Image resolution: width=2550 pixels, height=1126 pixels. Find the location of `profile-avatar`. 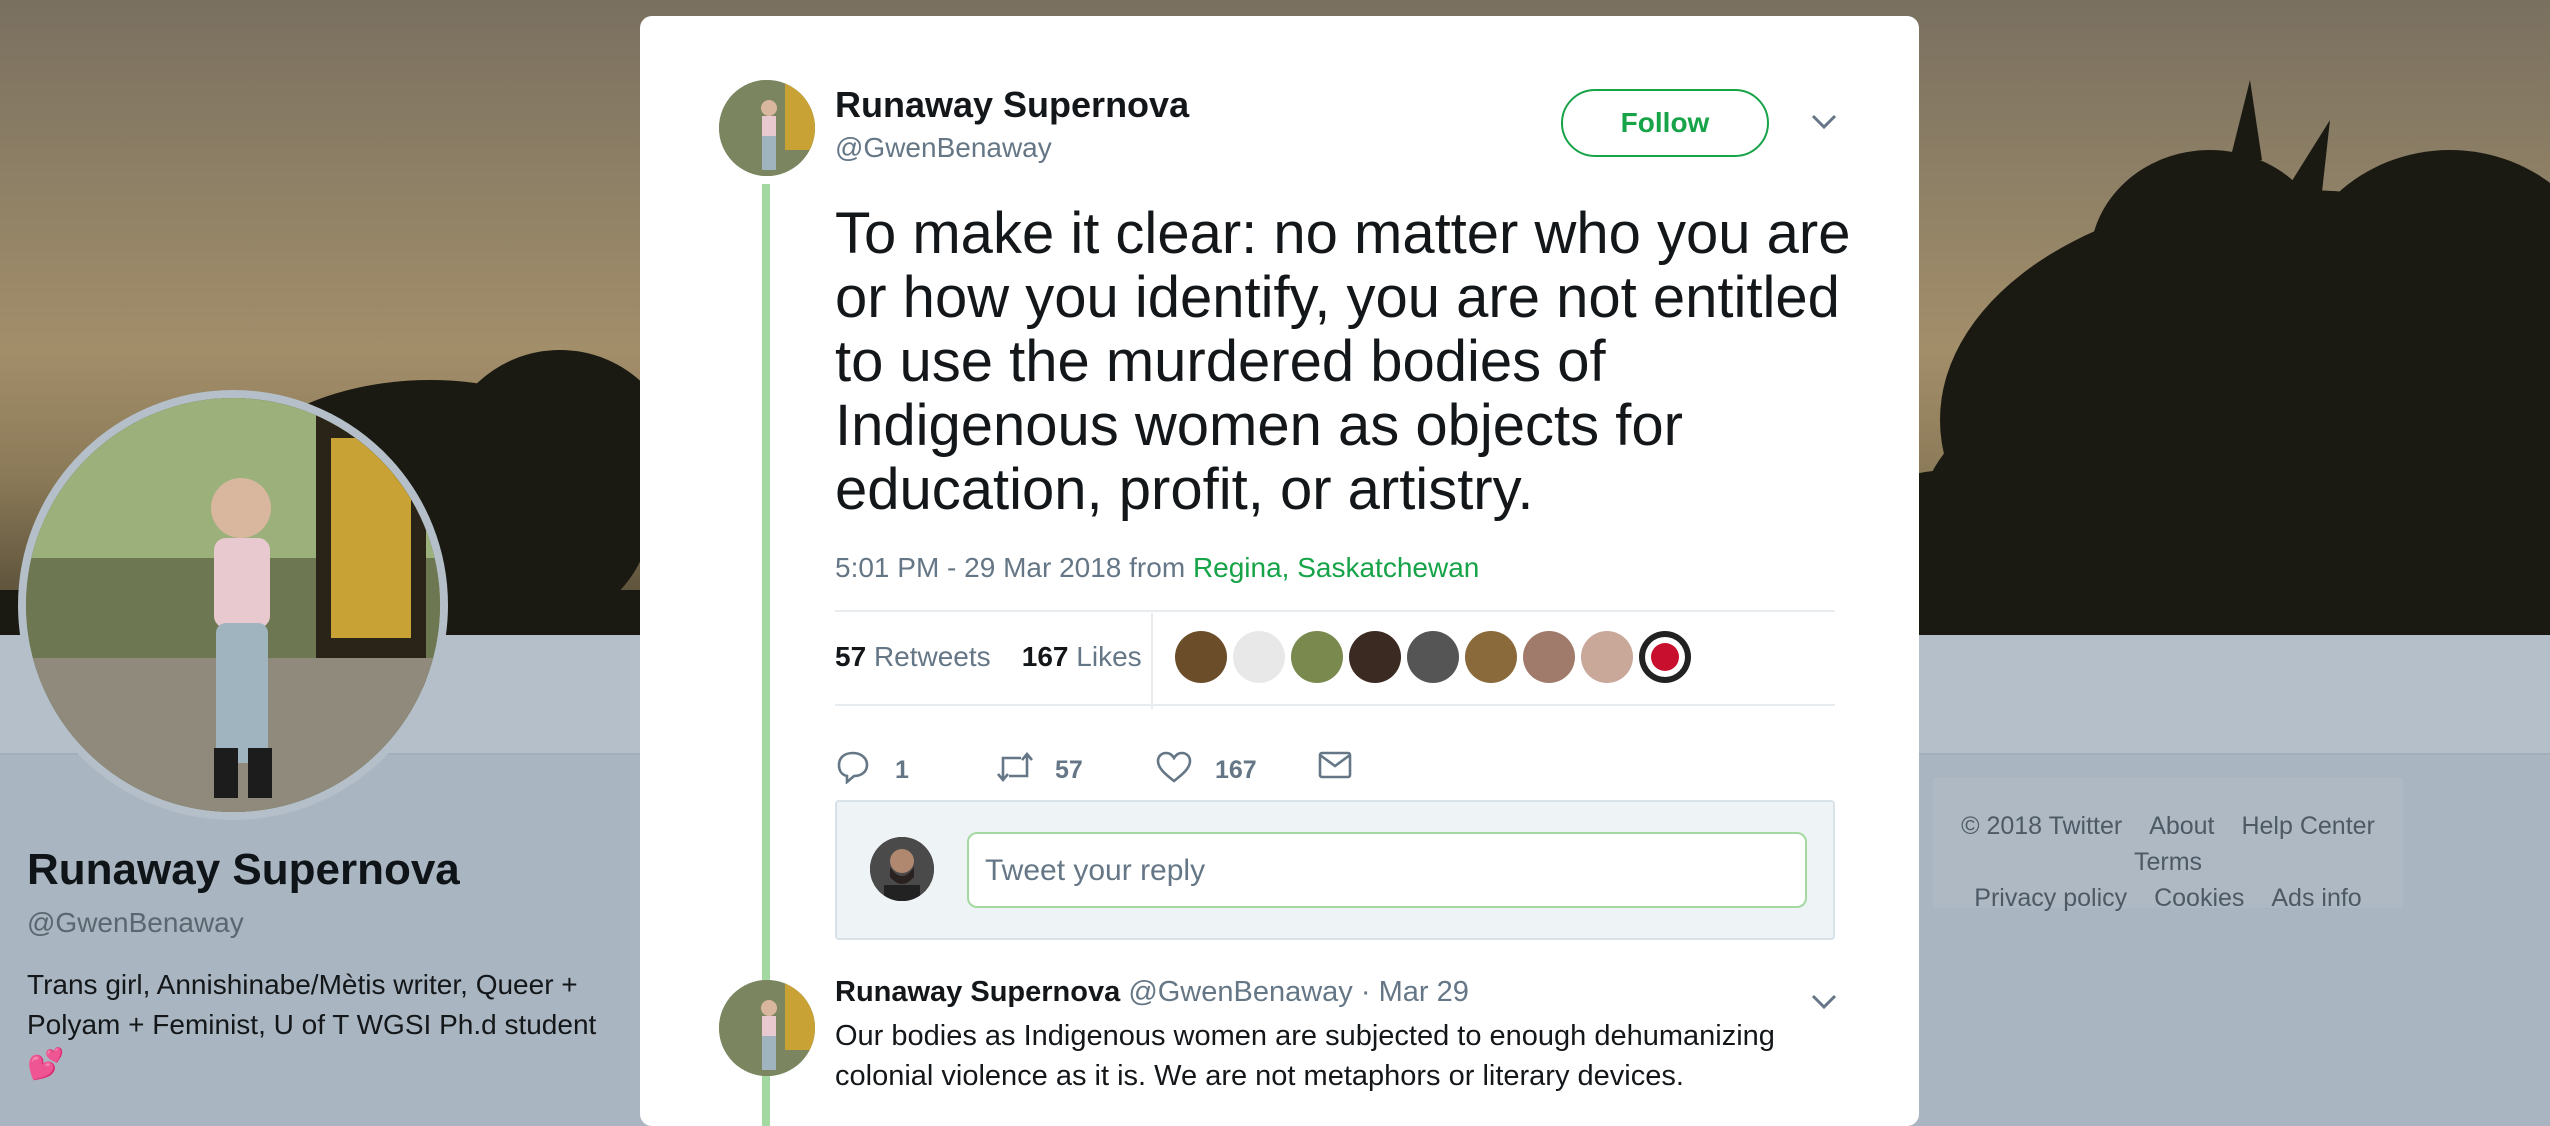

profile-avatar is located at coordinates (233, 605).